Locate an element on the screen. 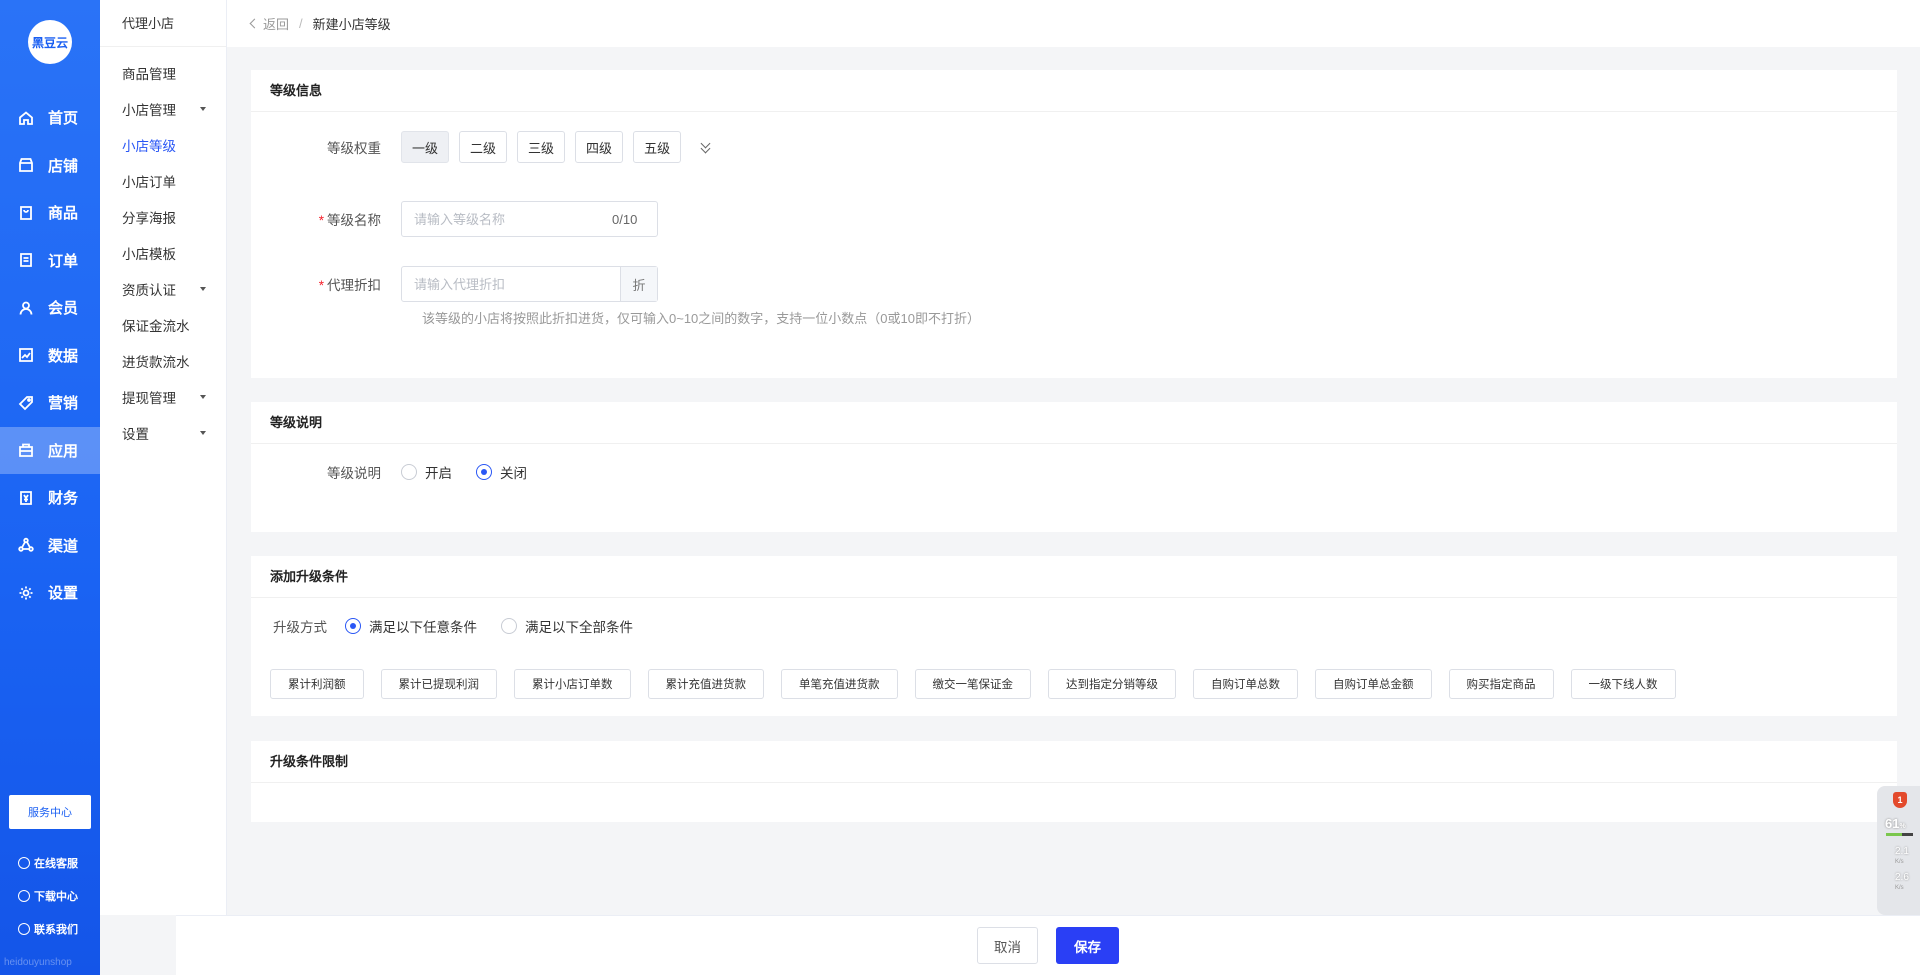 This screenshot has height=975, width=1920. nav-item-goods: 商品 is located at coordinates (50, 213).